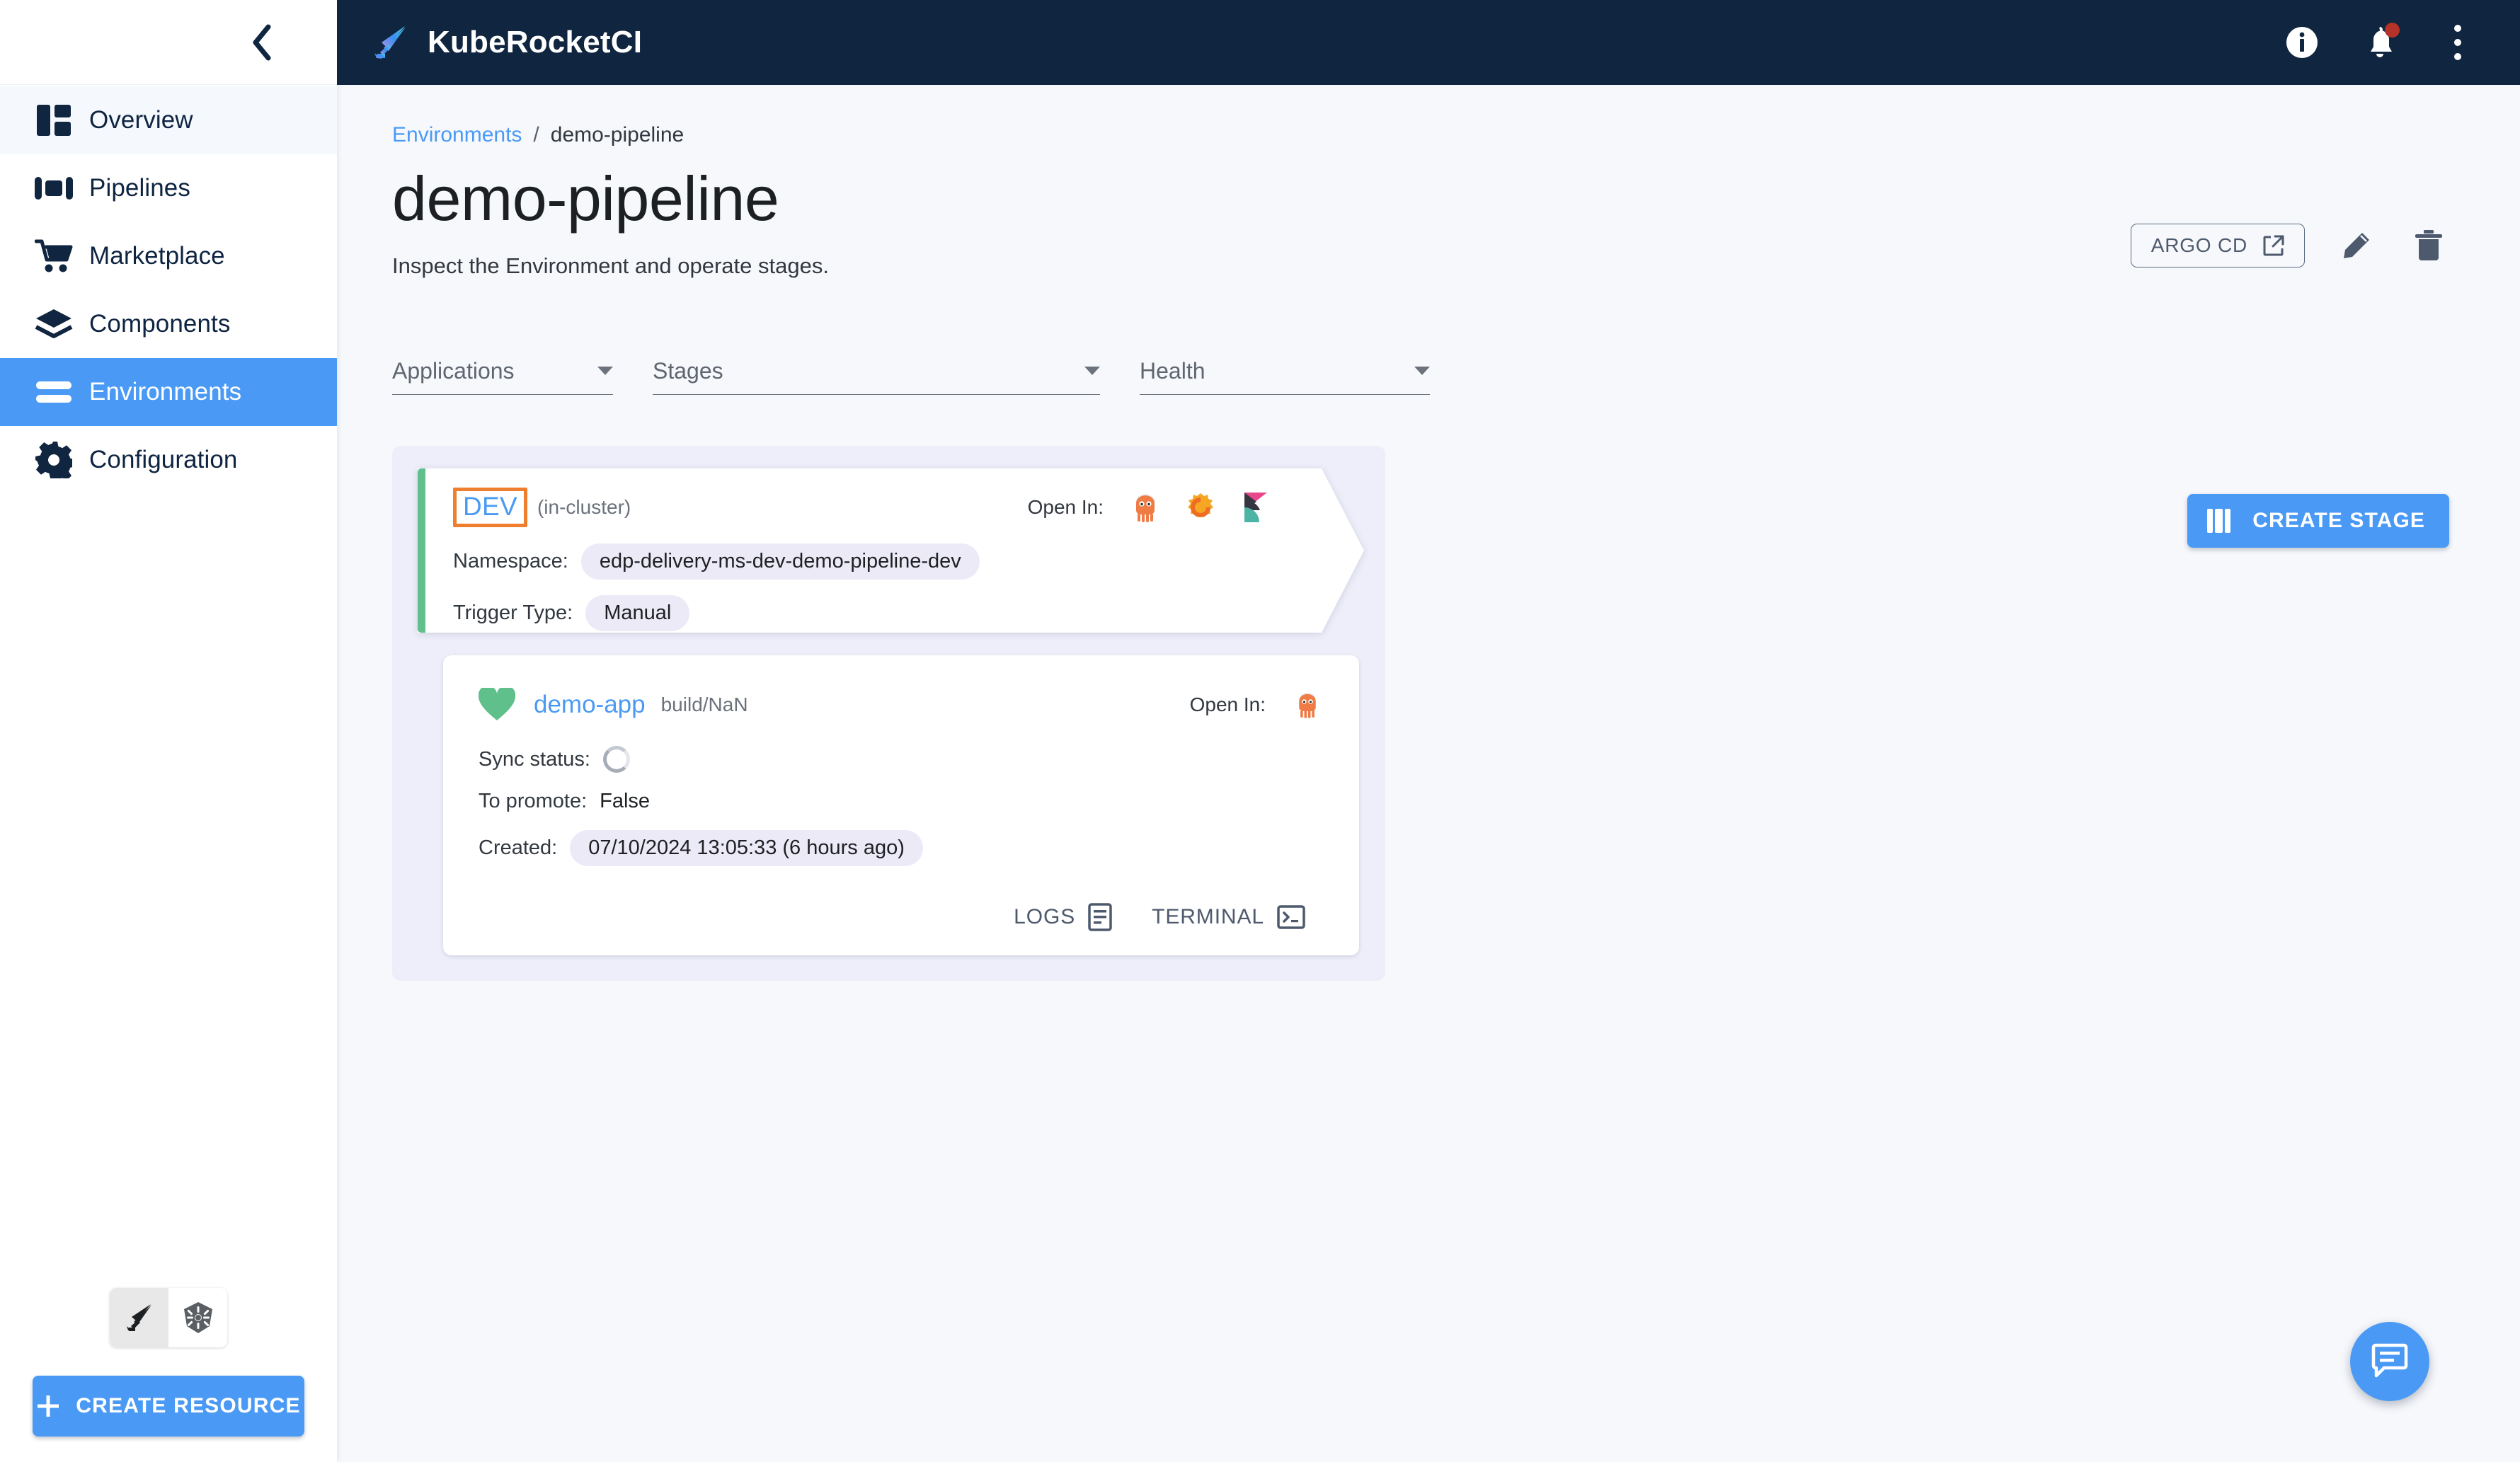 Image resolution: width=2520 pixels, height=1462 pixels. What do you see at coordinates (513, 613) in the screenshot?
I see `field-key: Trigger Type:` at bounding box center [513, 613].